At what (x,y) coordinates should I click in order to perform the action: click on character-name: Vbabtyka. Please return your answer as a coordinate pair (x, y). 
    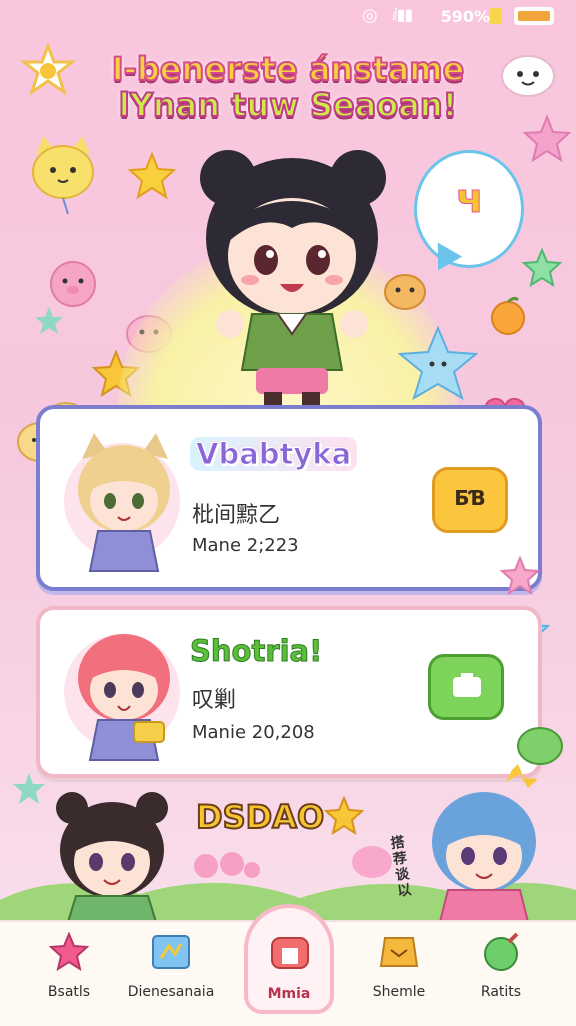
    Looking at the image, I should click on (274, 454).